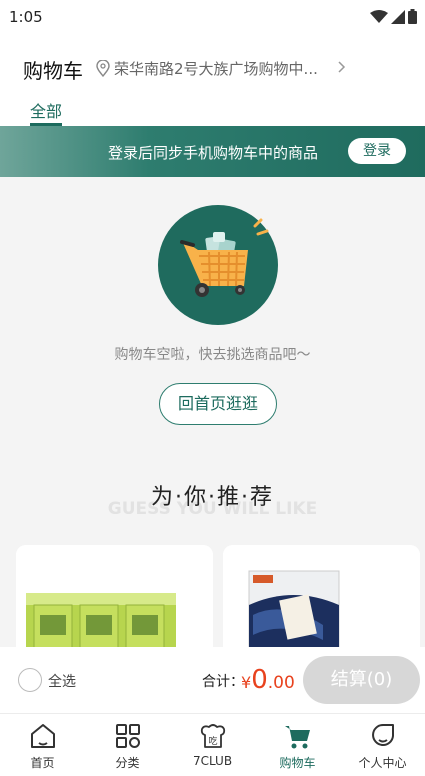 The image size is (425, 776). What do you see at coordinates (361, 680) in the screenshot?
I see `checkout-button: 结算(0)` at bounding box center [361, 680].